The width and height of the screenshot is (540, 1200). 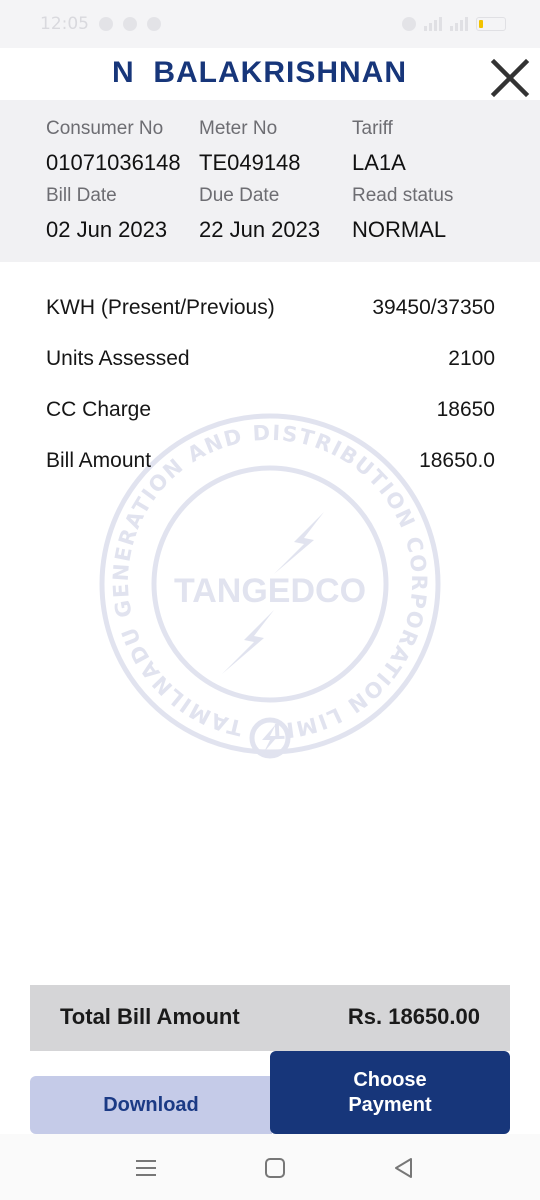 I want to click on meter-no-field: Meter No TE049148, so click(x=279, y=148).